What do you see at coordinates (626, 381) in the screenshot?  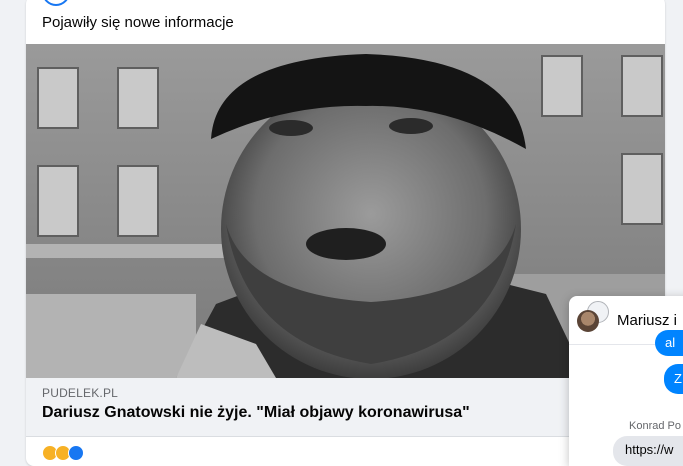 I see `chat-window: Mariusz i al Z Konrad Po https://w` at bounding box center [626, 381].